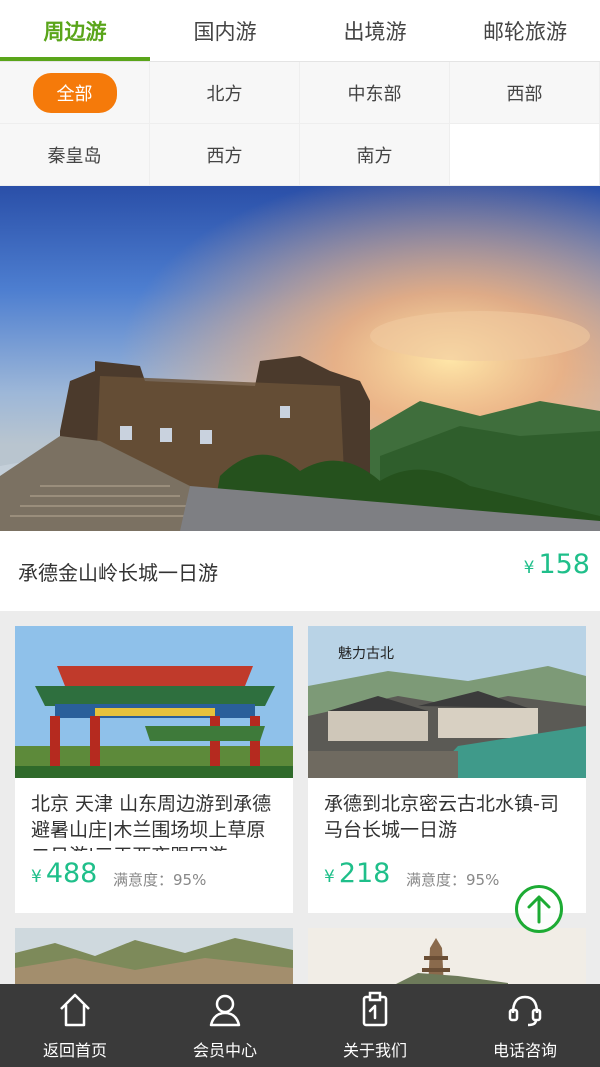 The height and width of the screenshot is (1067, 600). I want to click on region-west: 西部, so click(525, 93).